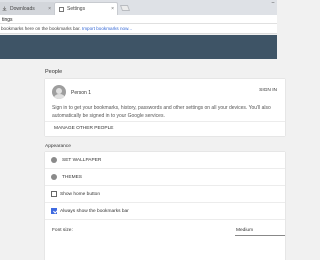 The width and height of the screenshot is (320, 260). I want to click on avatar-head, so click(59, 90).